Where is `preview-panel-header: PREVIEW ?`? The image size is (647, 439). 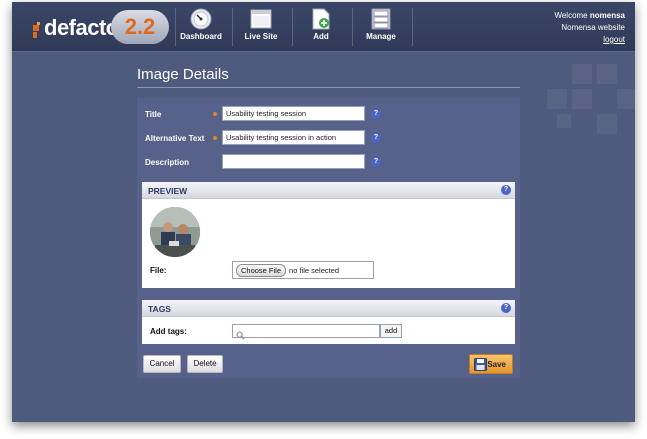
preview-panel-header: PREVIEW ? is located at coordinates (328, 190).